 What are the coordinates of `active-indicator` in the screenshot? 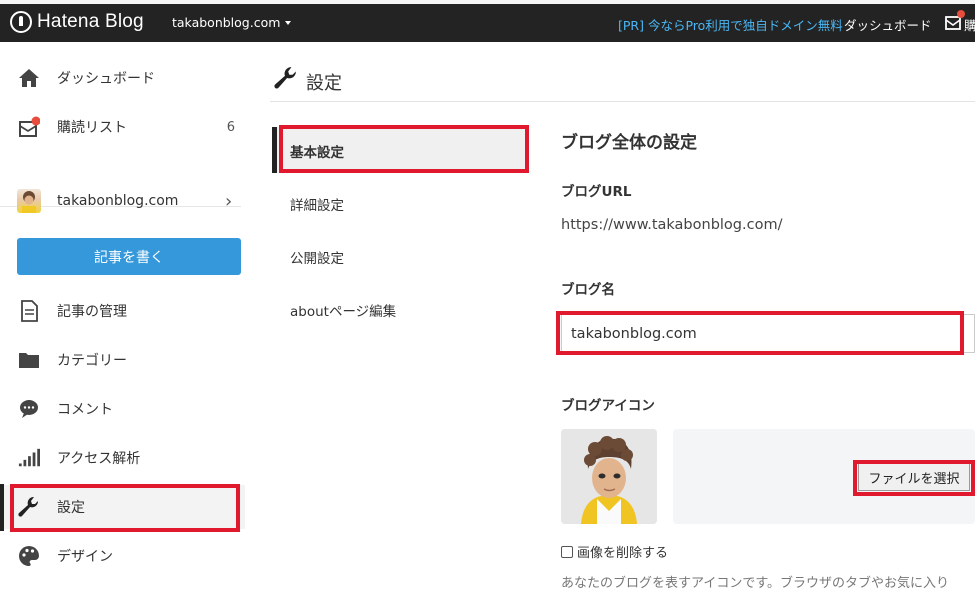 It's located at (2, 507).